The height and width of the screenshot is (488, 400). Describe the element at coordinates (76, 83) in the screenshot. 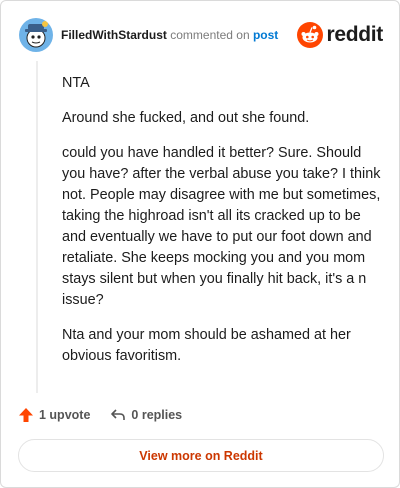

I see `comment-paragraph: NTA` at that location.